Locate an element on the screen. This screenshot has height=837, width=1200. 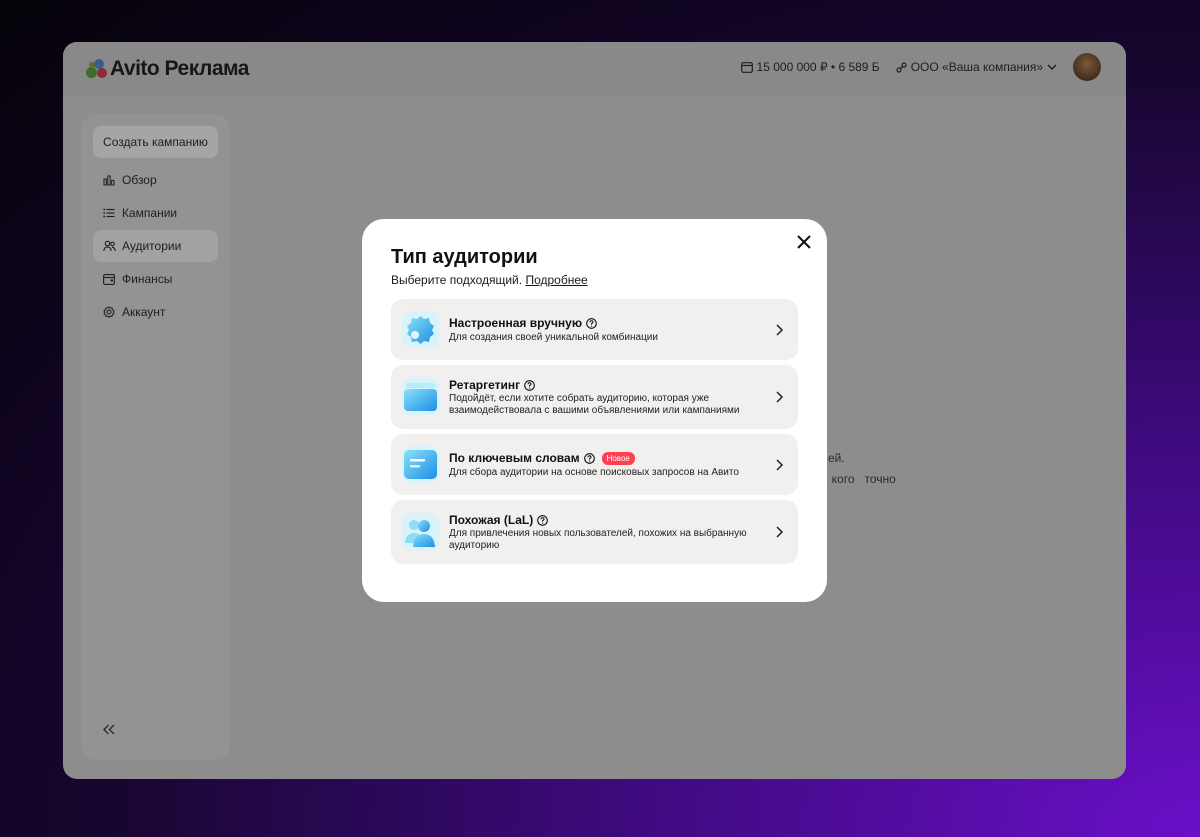
logo-text: Avito Реклама is located at coordinates (179, 68).